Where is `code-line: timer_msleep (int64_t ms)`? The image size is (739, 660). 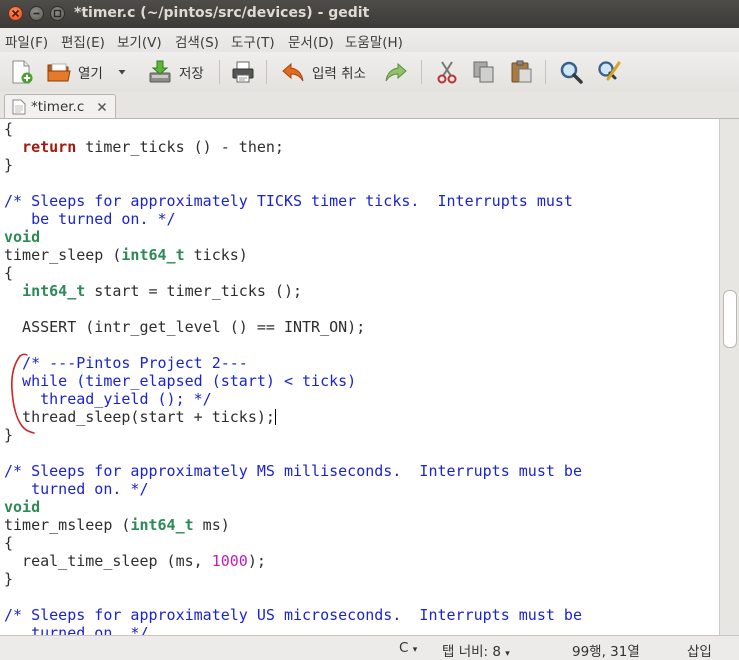 code-line: timer_msleep (int64_t ms) is located at coordinates (117, 525).